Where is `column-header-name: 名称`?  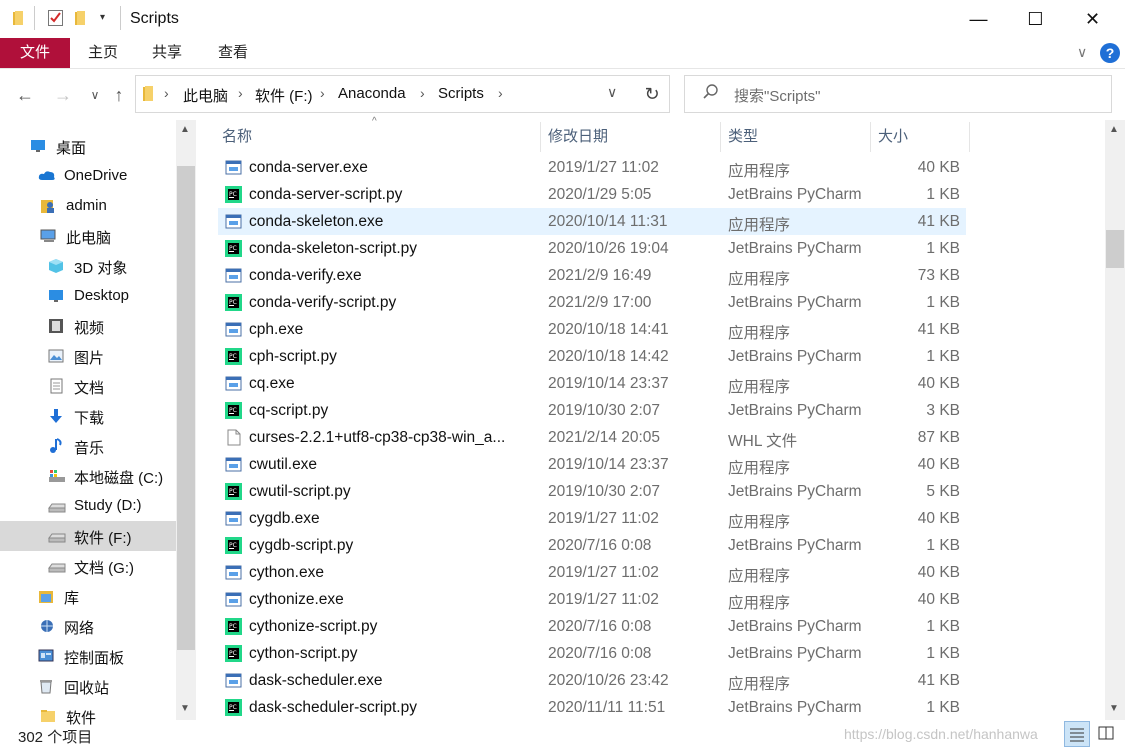
column-header-name: 名称 is located at coordinates (237, 137).